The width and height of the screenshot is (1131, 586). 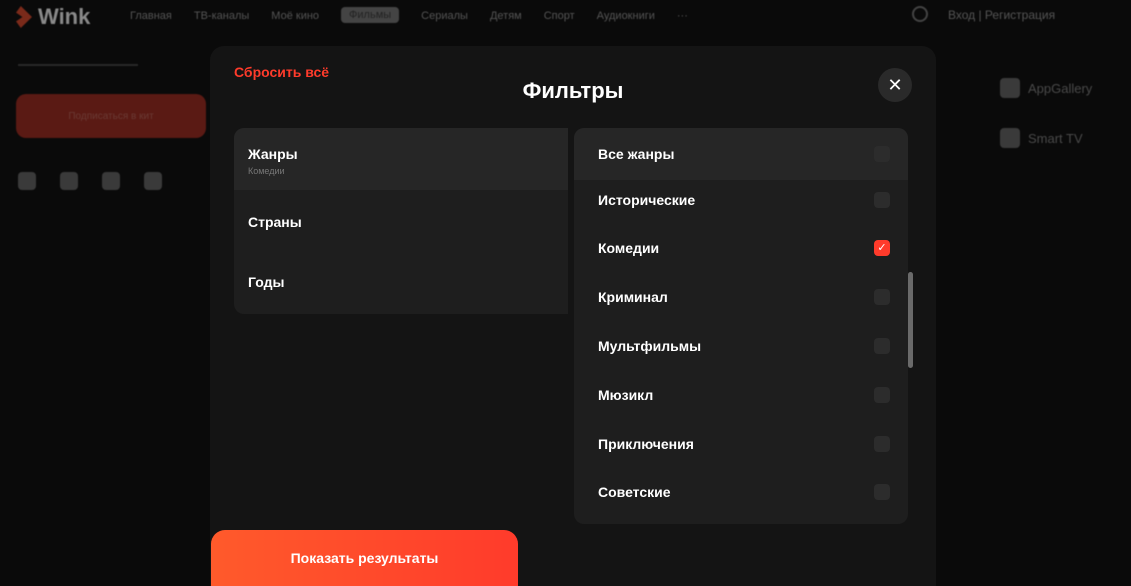 I want to click on app-links: AppGallery Smart TV, so click(x=1046, y=128).